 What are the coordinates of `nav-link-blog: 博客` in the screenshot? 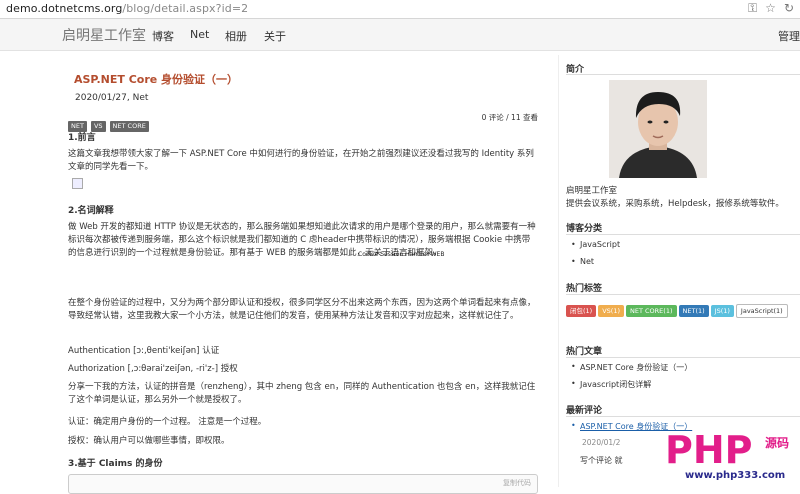 It's located at (163, 36).